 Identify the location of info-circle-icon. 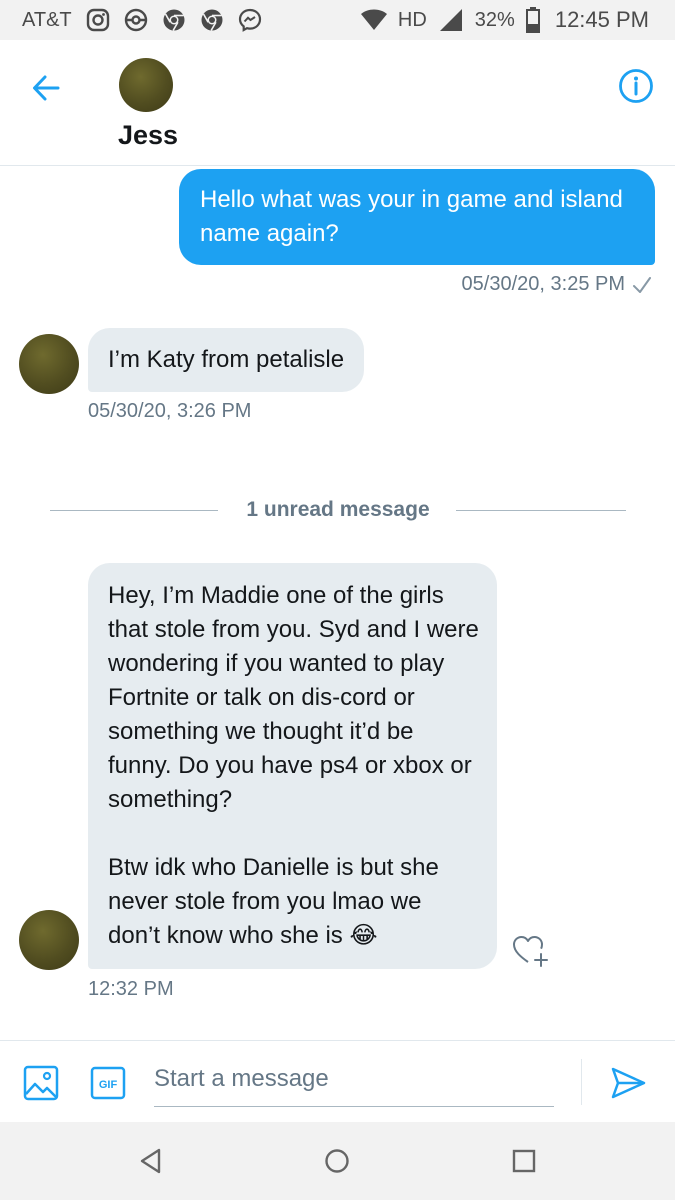
(636, 86).